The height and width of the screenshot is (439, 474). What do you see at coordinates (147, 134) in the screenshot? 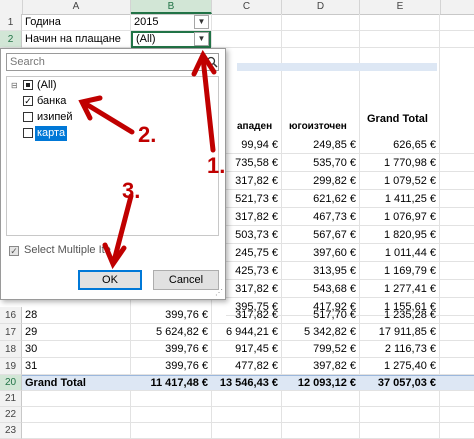
I see `annotation-label-2: 2.` at bounding box center [147, 134].